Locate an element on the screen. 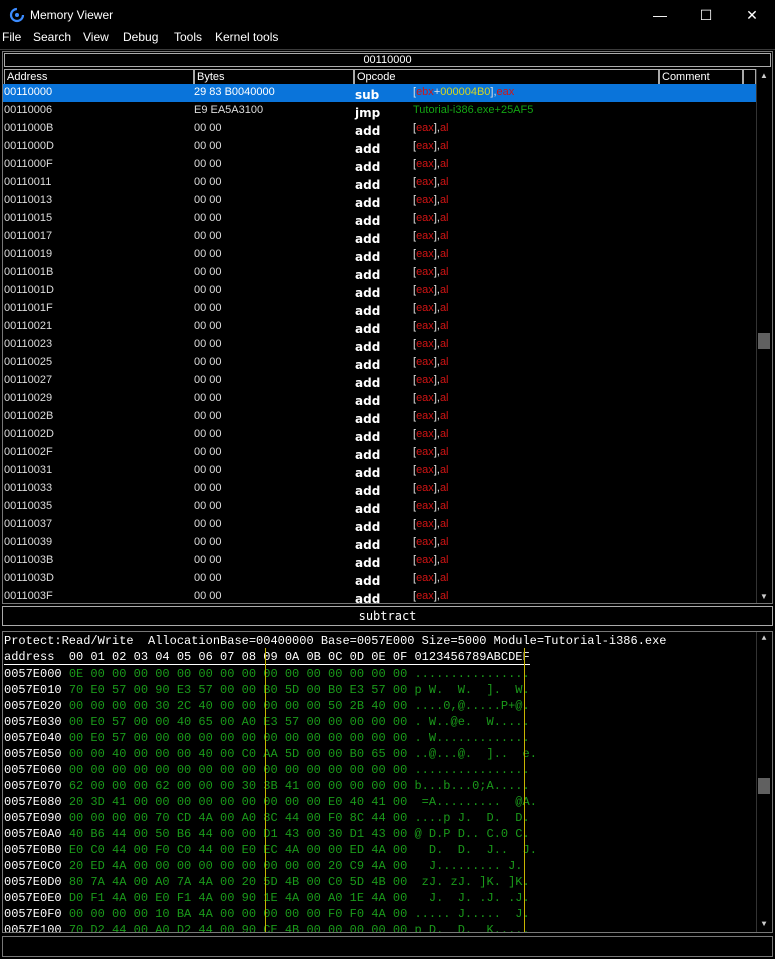 Image resolution: width=775 pixels, height=959 pixels. hex-scrollbar: ▲ ▼ is located at coordinates (763, 782).